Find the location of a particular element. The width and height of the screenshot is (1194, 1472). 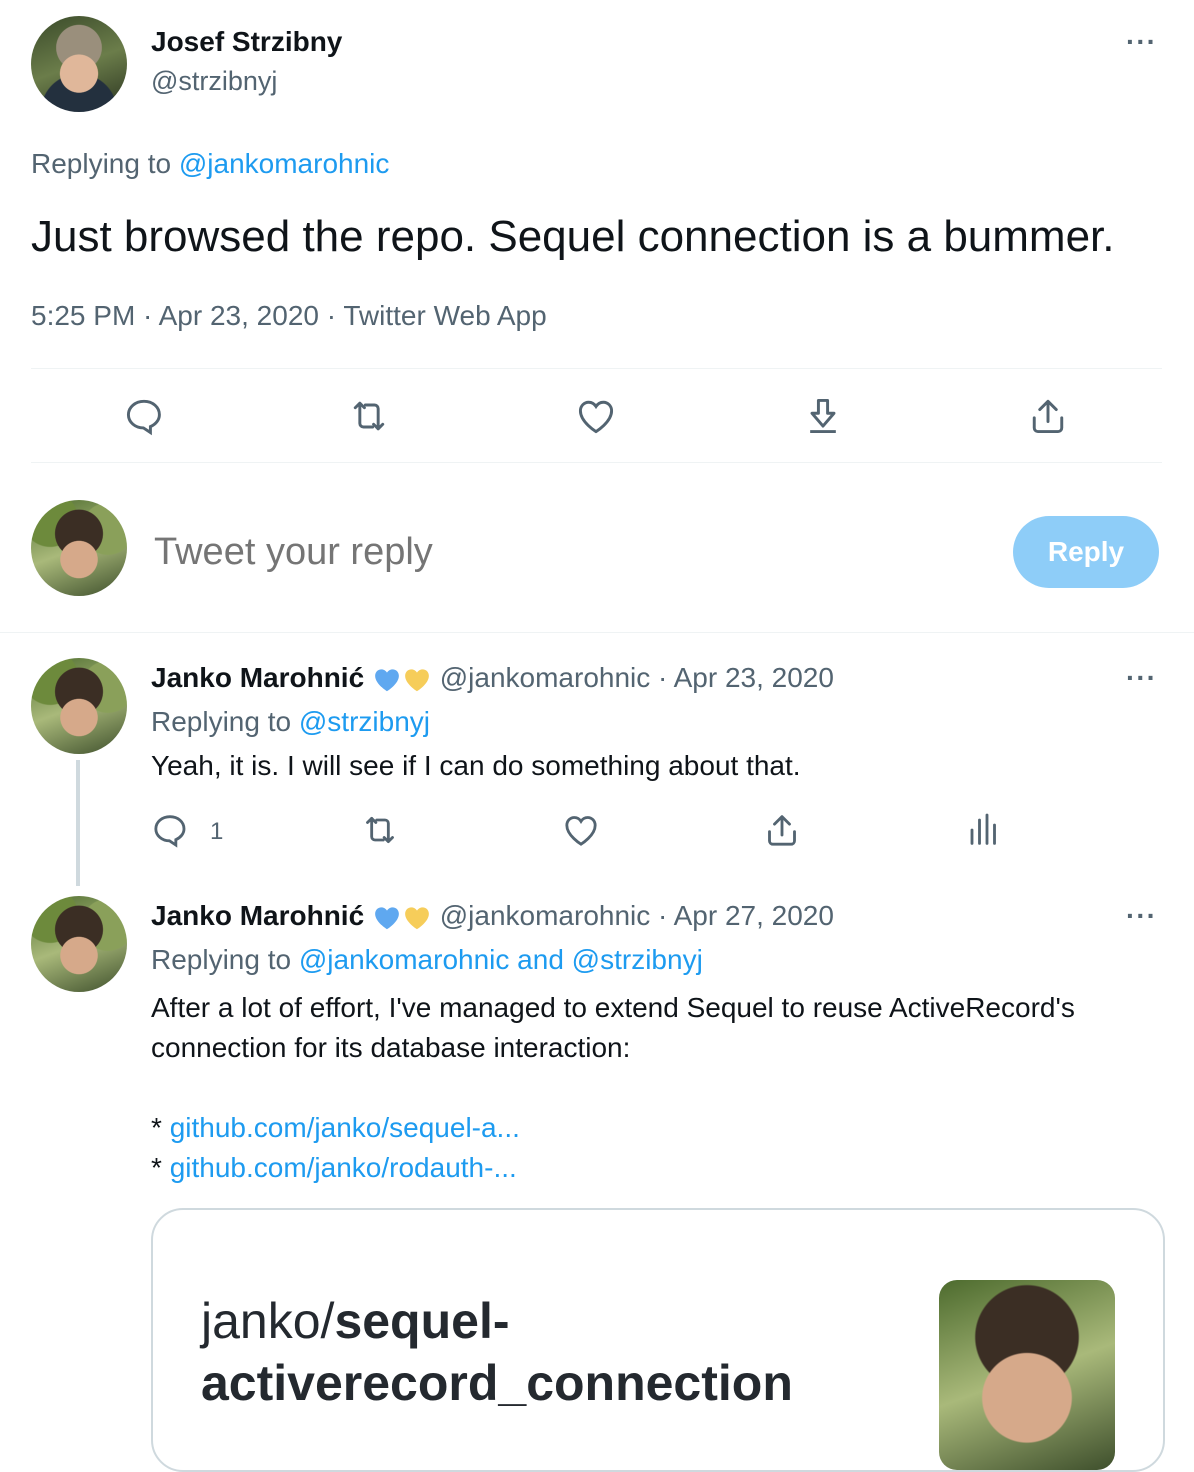

reply-count: 1 is located at coordinates (217, 831).